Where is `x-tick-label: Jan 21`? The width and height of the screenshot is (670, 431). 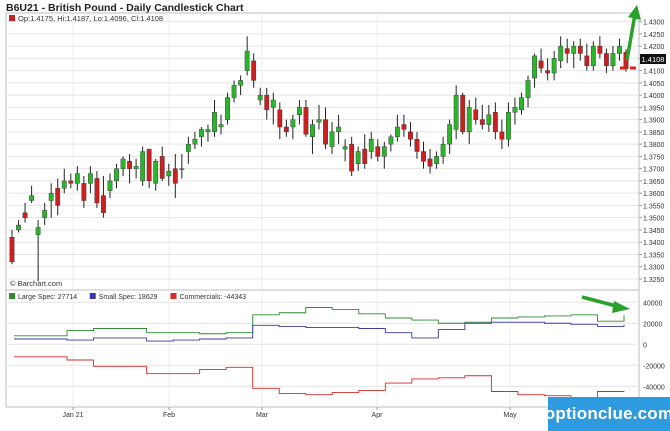
x-tick-label: Jan 21 is located at coordinates (72, 415).